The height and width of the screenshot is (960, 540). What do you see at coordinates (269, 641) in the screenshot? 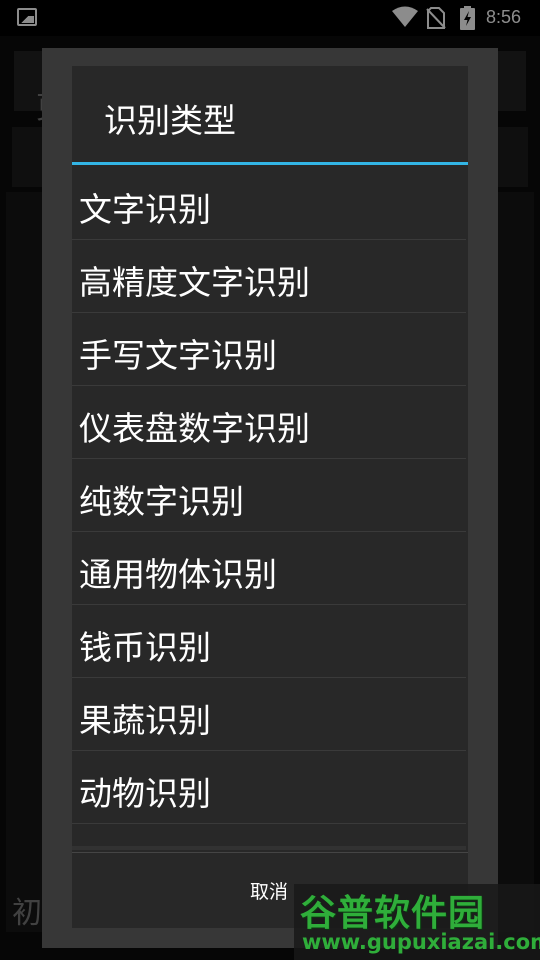
I see `list-item-currency: 钱币识别` at bounding box center [269, 641].